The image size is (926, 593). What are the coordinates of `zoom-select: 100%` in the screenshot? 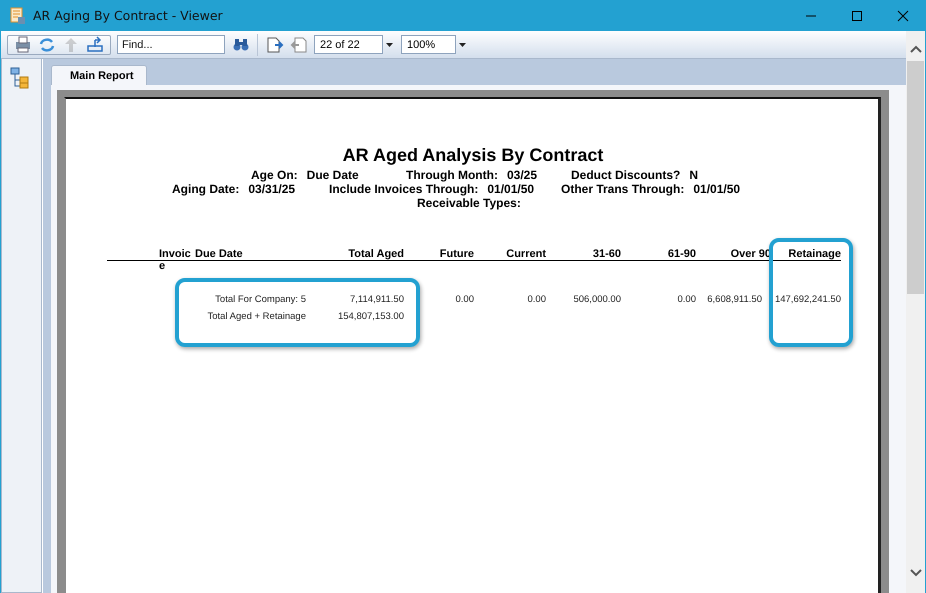 It's located at (428, 44).